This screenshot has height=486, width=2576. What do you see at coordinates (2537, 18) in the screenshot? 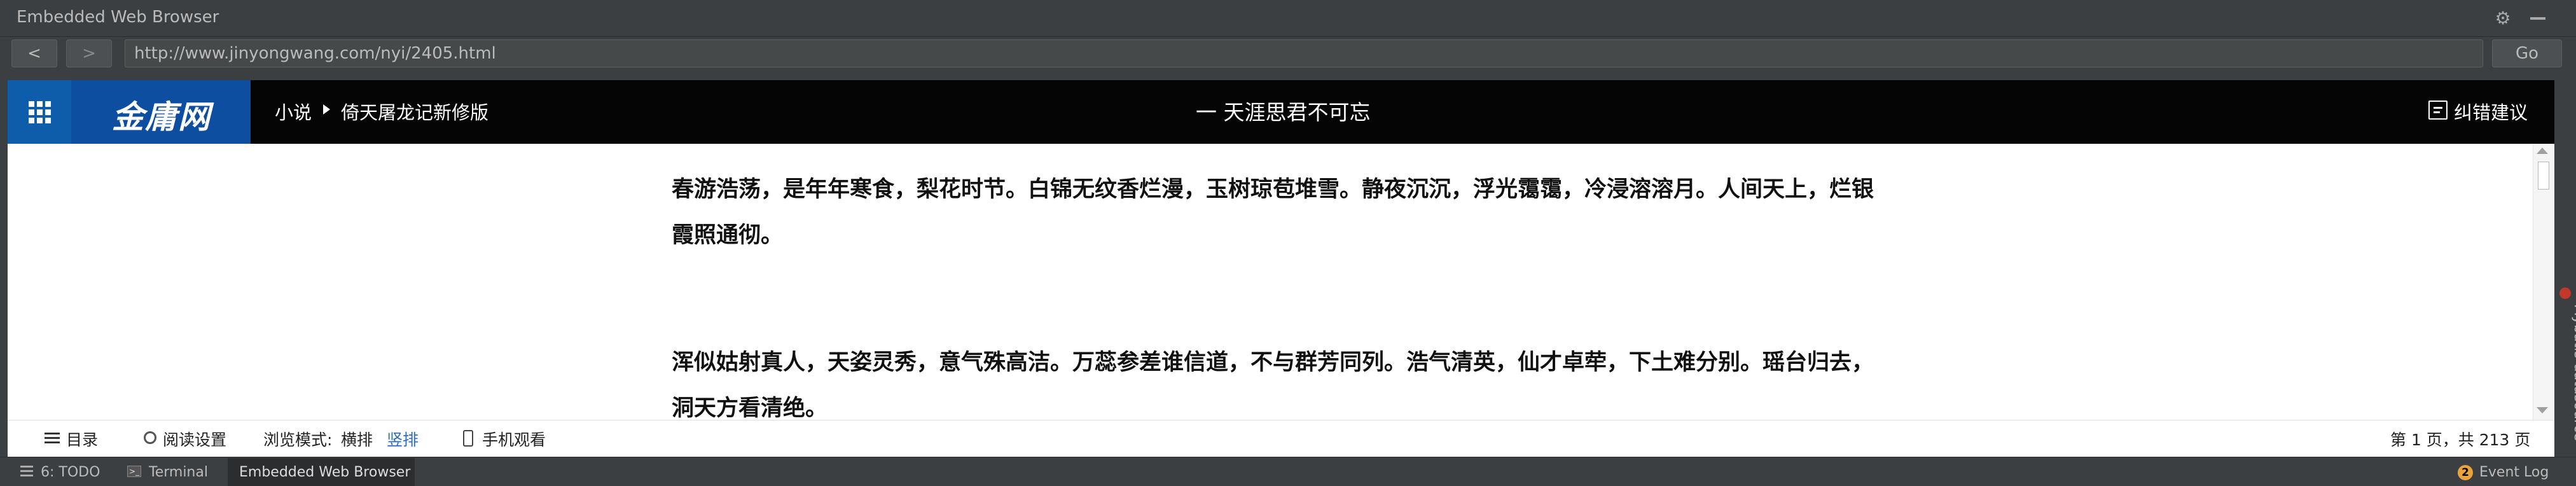
I see `minimize-icon` at bounding box center [2537, 18].